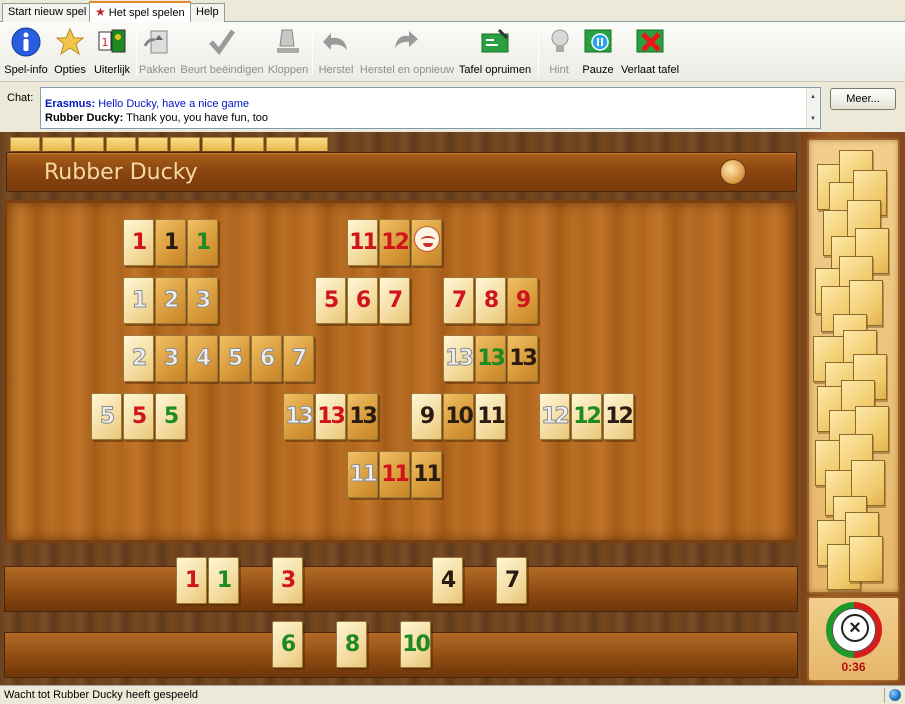  I want to click on tile-number: 2, so click(171, 301).